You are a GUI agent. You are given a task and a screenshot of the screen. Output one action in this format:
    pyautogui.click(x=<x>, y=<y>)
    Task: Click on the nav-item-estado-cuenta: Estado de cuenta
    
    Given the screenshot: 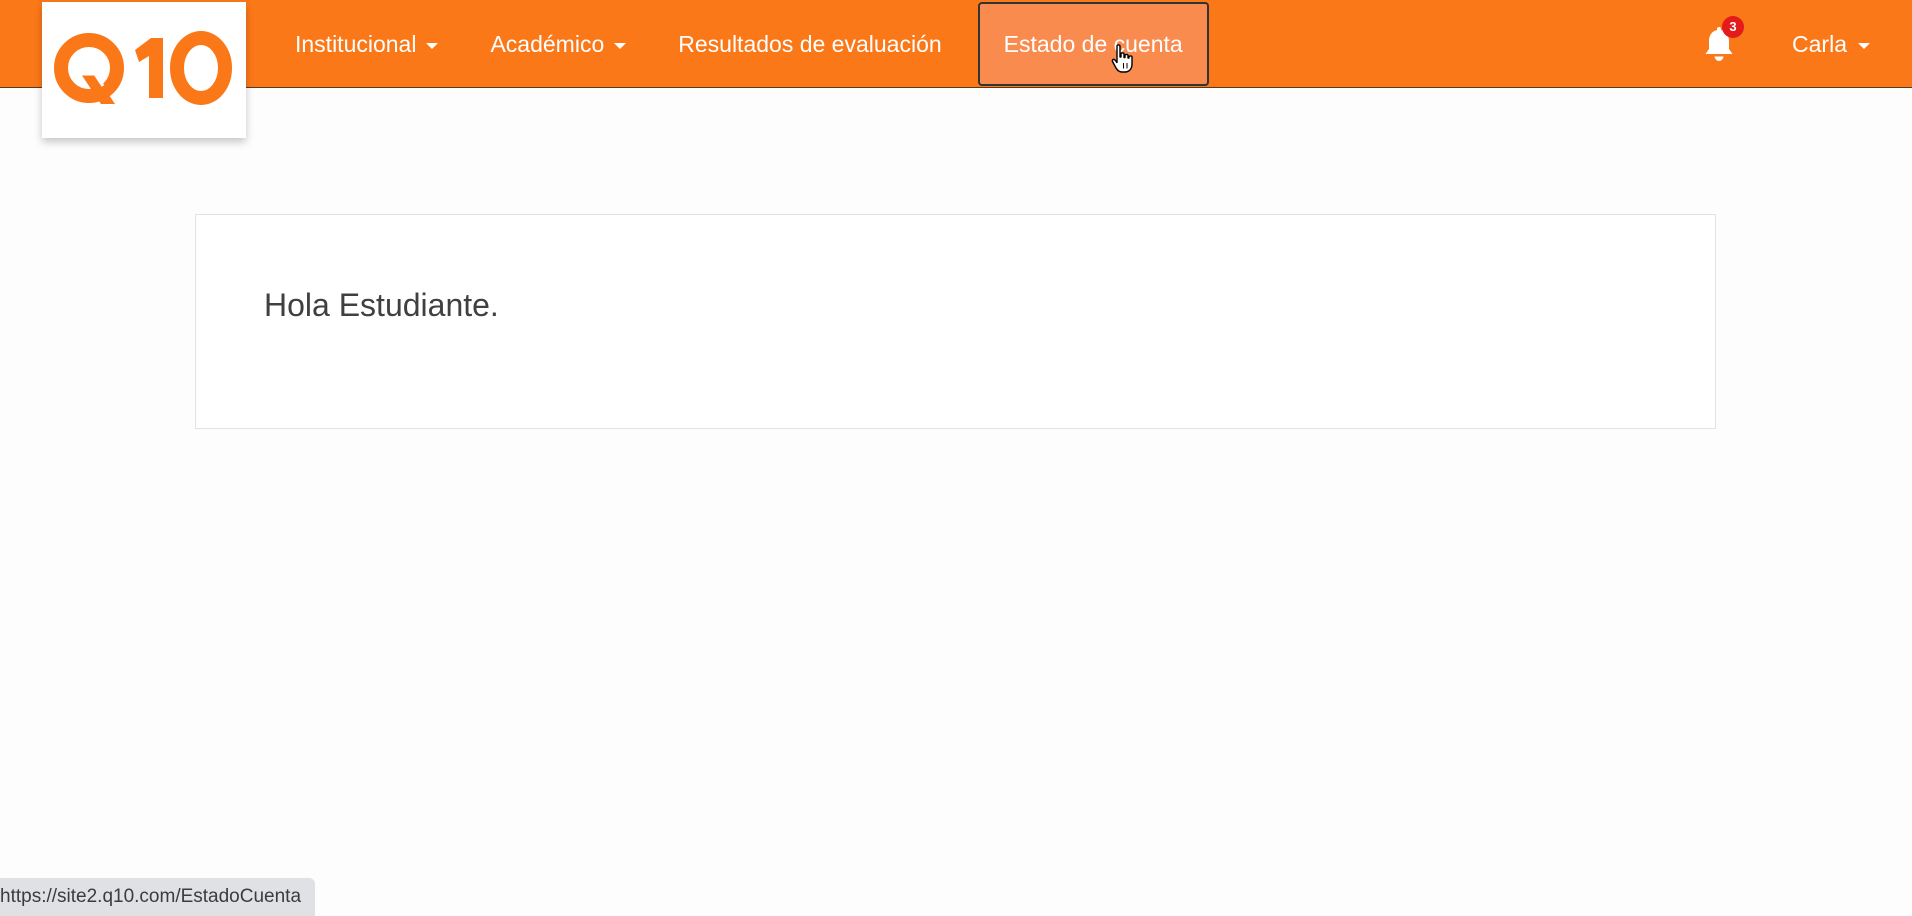 What is the action you would take?
    pyautogui.click(x=1093, y=44)
    